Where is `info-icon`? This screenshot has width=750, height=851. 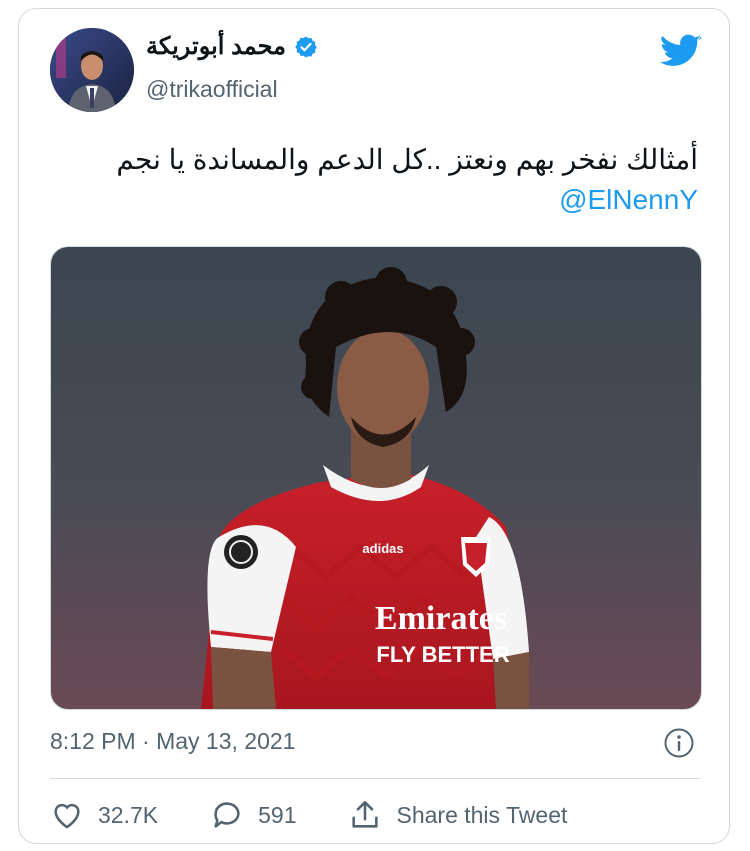
info-icon is located at coordinates (679, 743).